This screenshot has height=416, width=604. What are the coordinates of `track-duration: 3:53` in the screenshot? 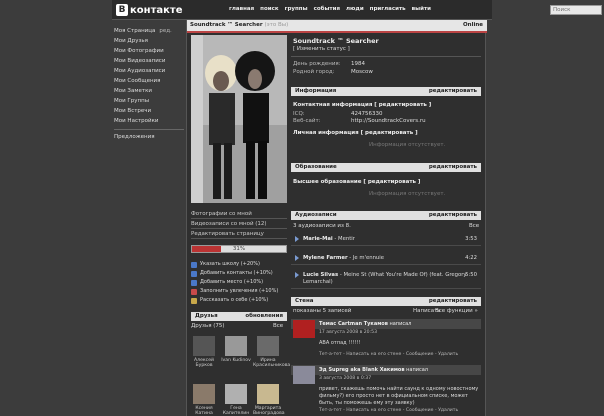 It's located at (471, 238).